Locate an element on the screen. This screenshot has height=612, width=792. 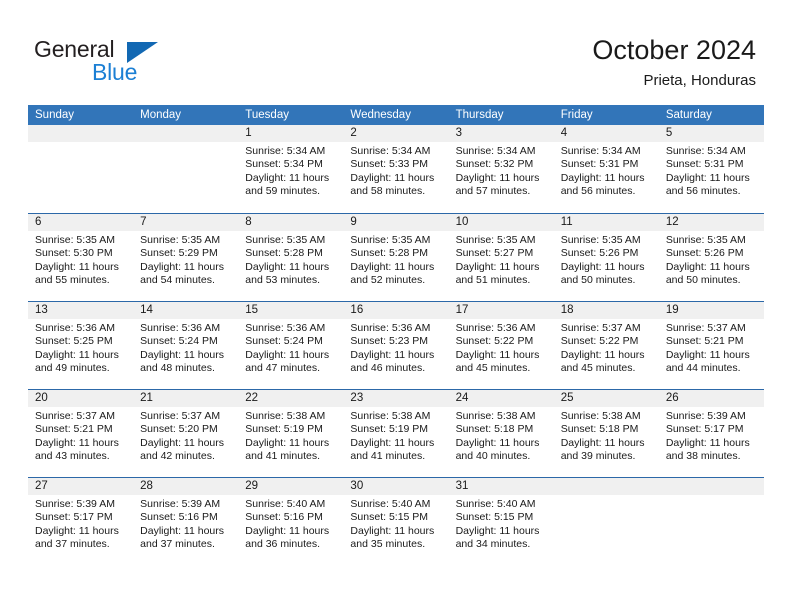
day-number: 27 is located at coordinates (81, 486).